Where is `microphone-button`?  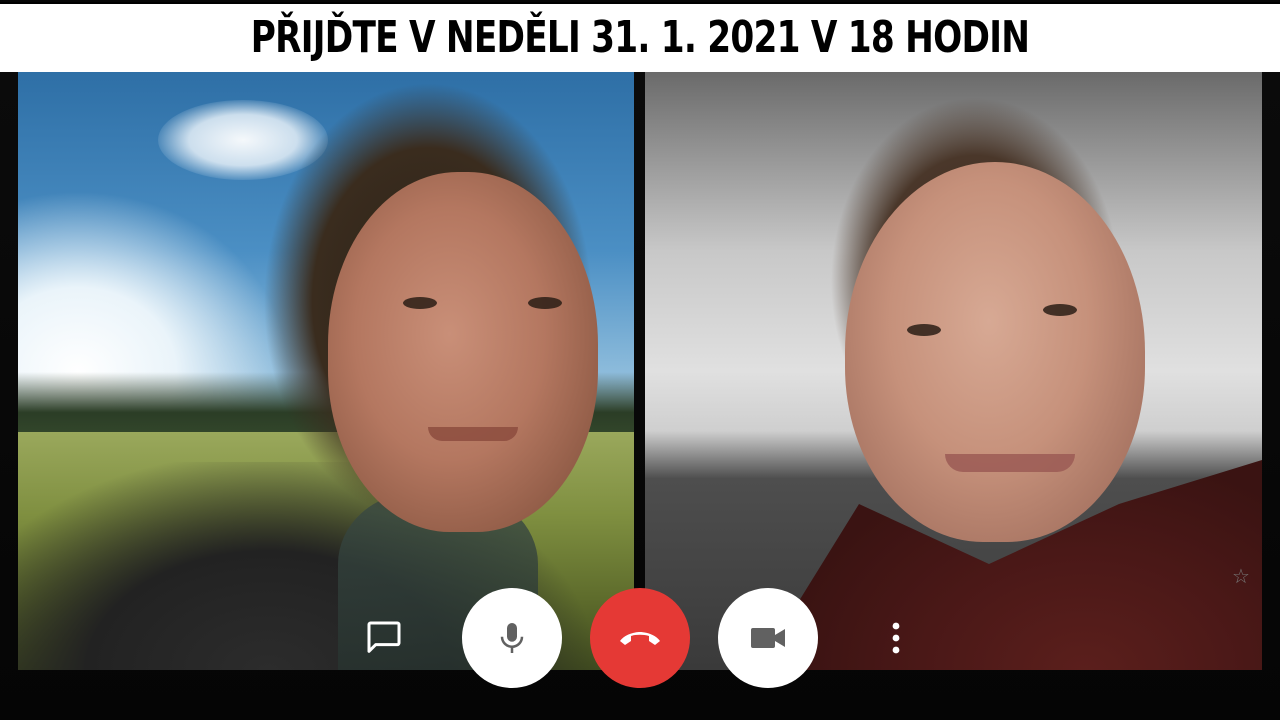 microphone-button is located at coordinates (512, 638).